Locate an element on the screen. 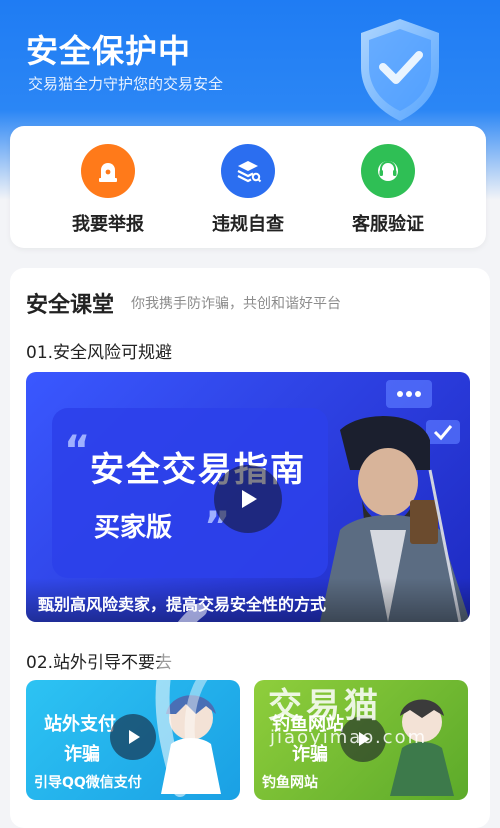  layers-search-icon is located at coordinates (248, 171).